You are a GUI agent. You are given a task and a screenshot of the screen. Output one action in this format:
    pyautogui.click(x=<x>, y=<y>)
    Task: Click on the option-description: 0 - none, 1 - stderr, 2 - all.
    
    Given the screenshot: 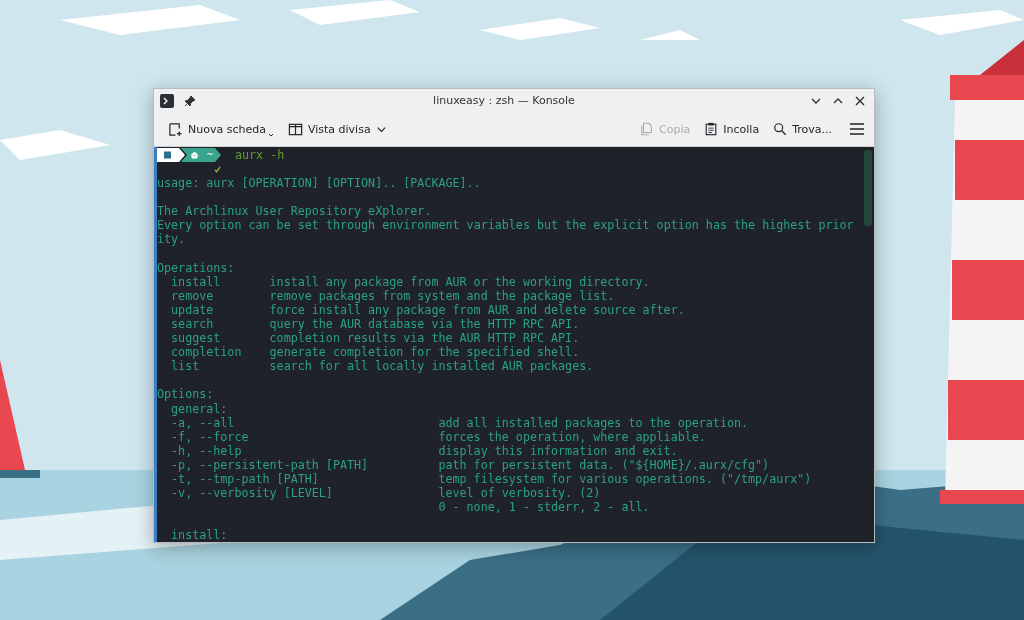 What is the action you would take?
    pyautogui.click(x=544, y=507)
    